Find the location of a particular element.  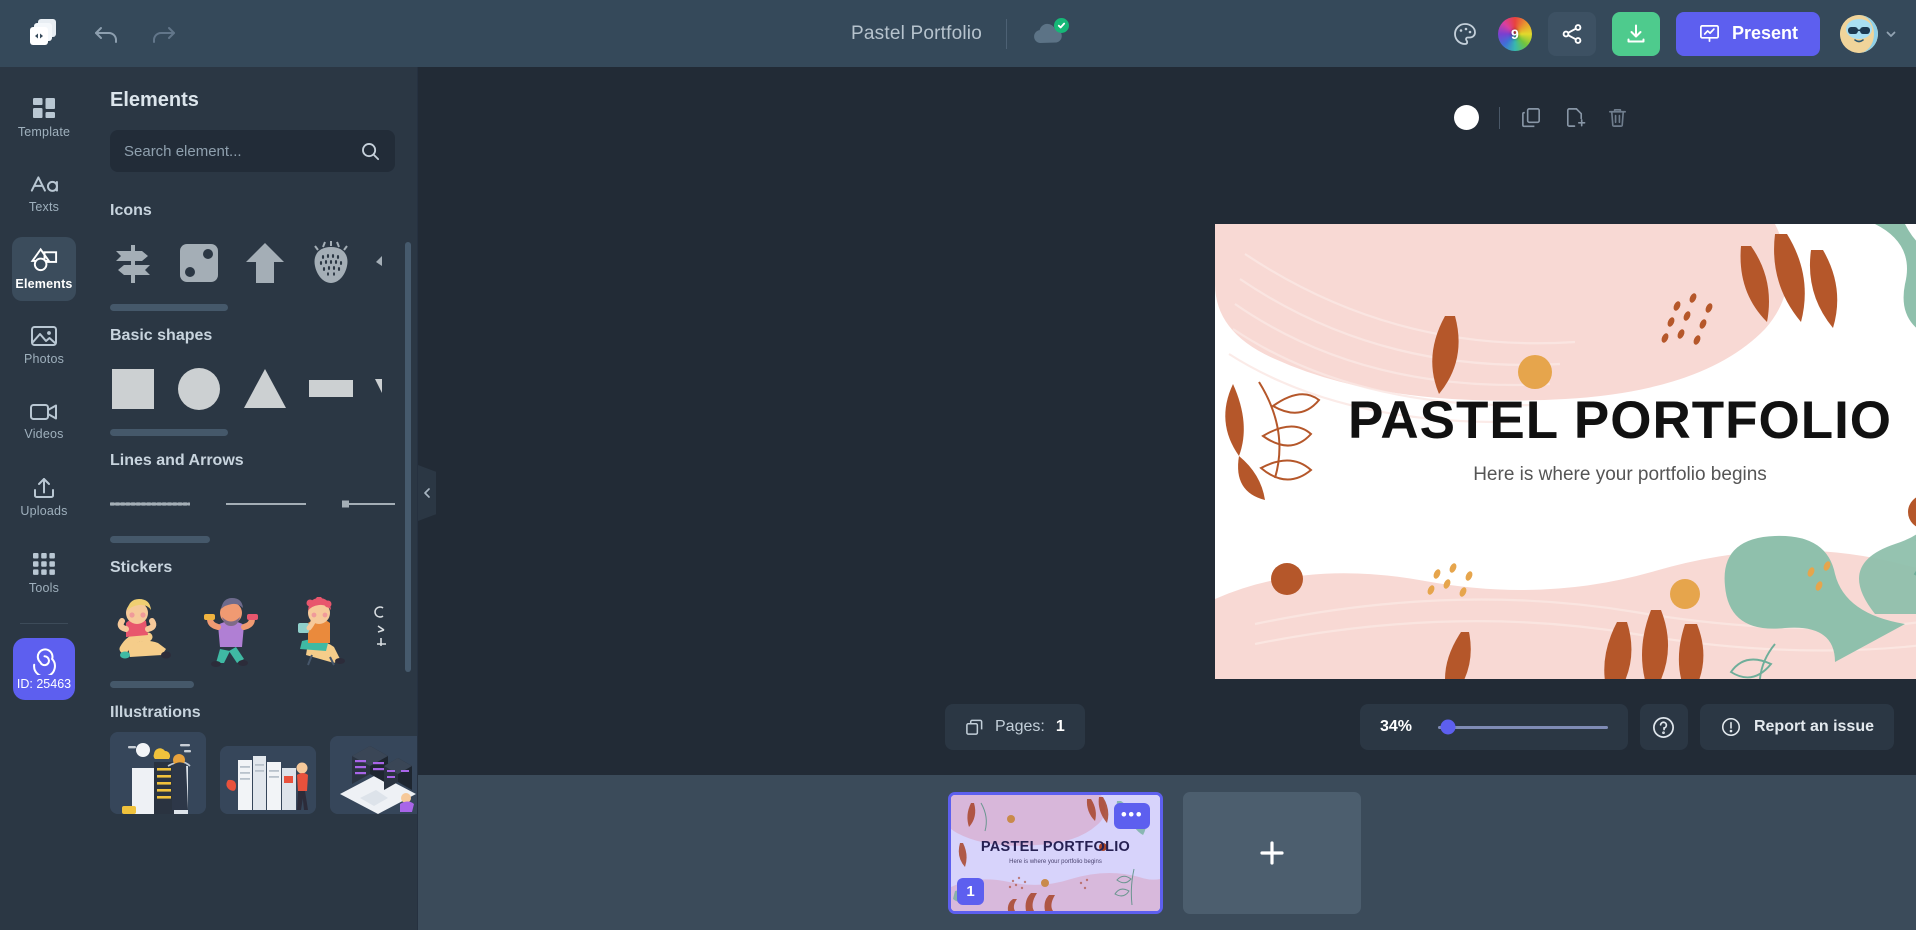

solid-line is located at coordinates (266, 504).